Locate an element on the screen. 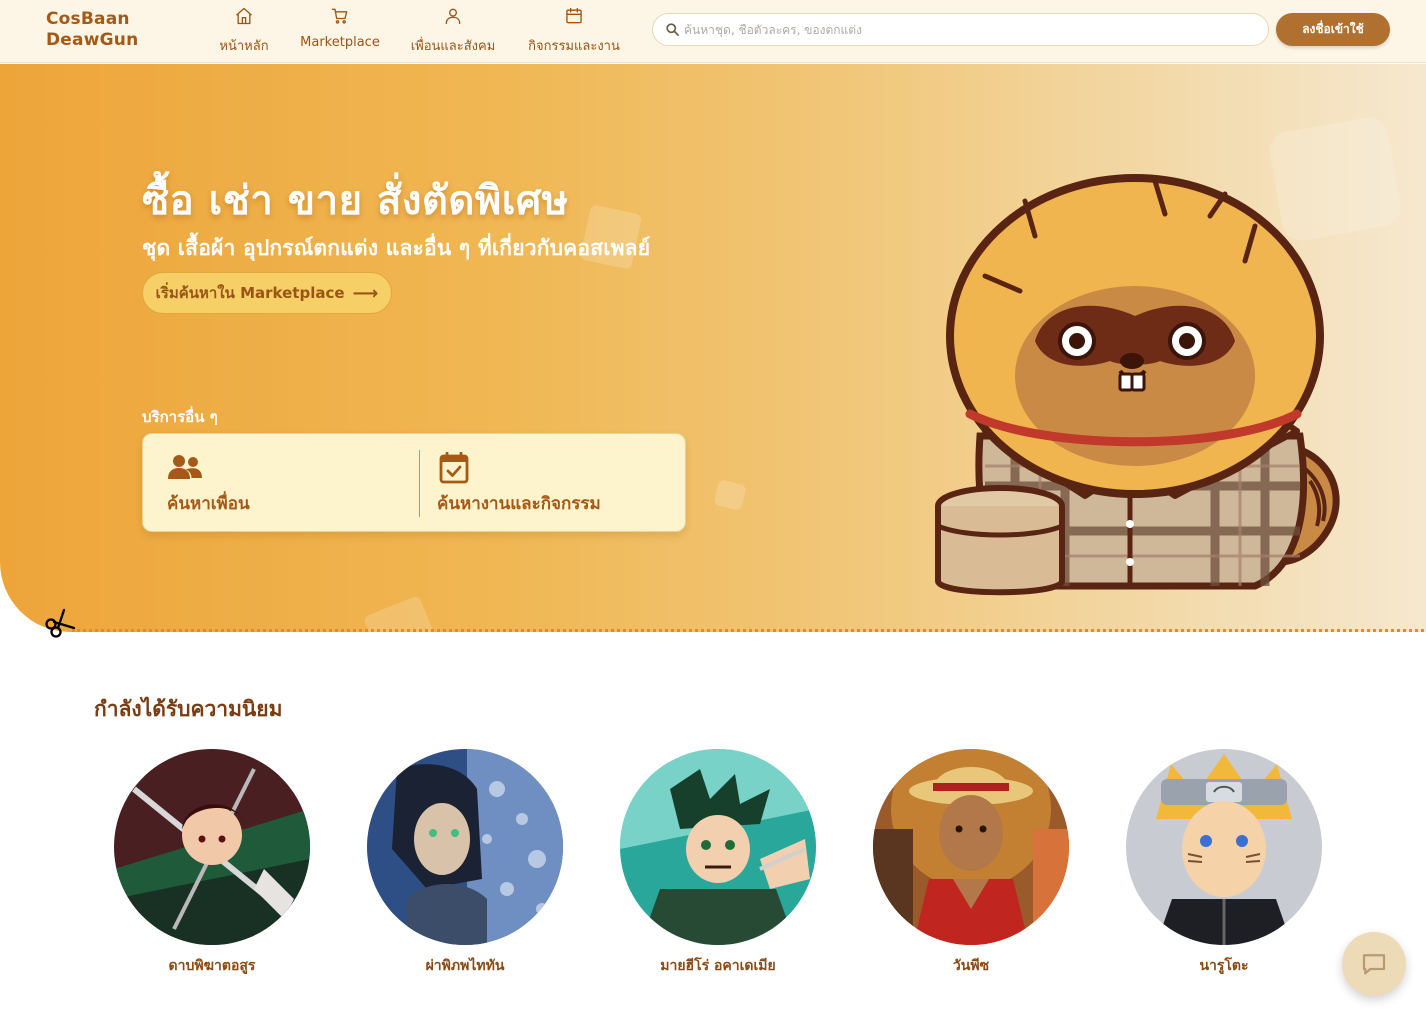 This screenshot has width=1426, height=1018. nav-social: เพื่อนและสังคม is located at coordinates (453, 31).